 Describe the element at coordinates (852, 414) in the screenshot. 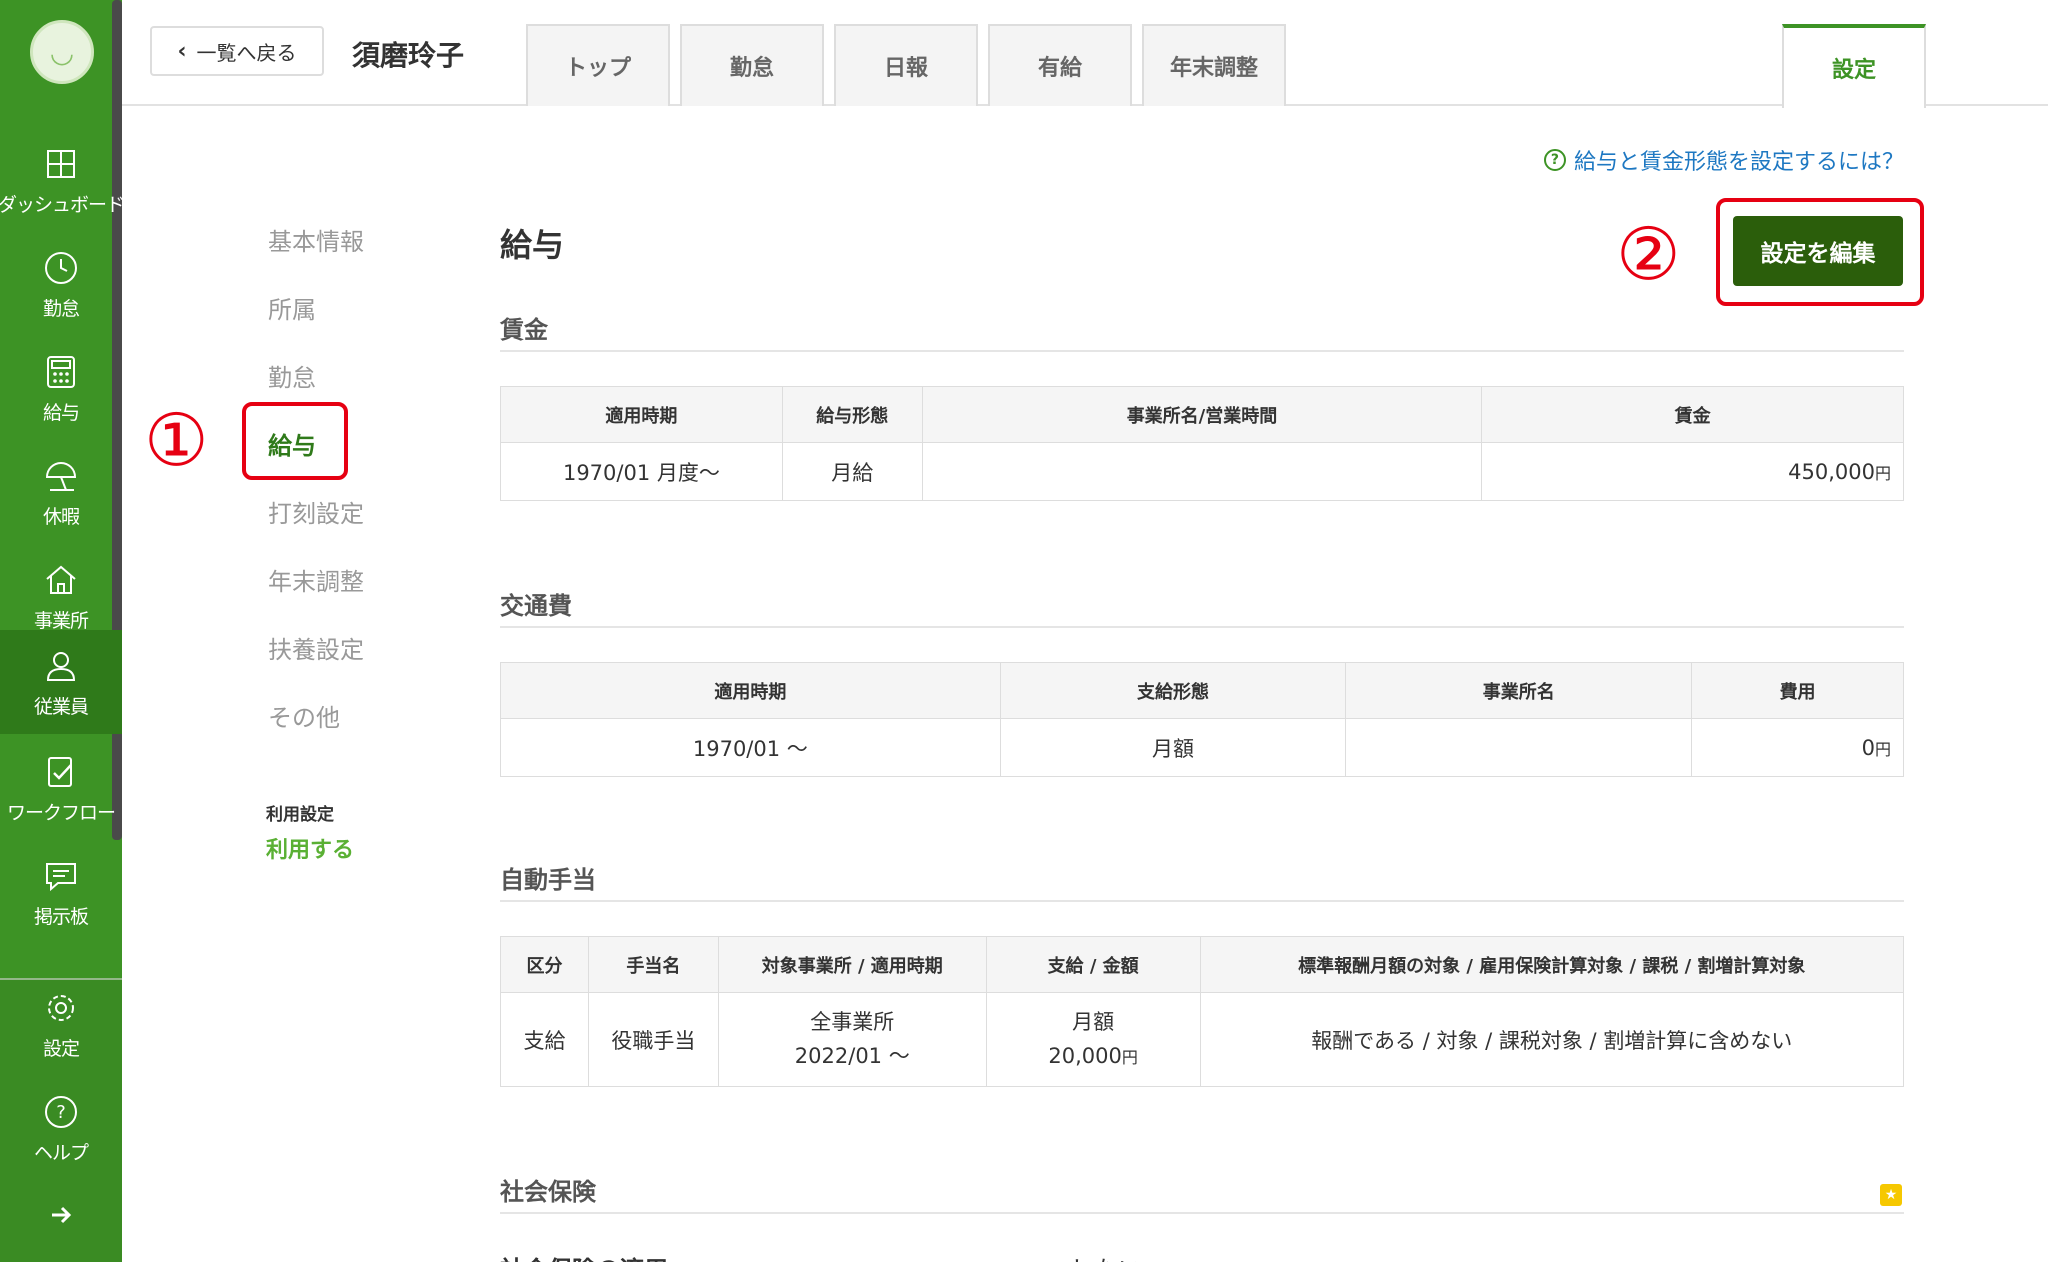

I see `column-header: 給与形態` at that location.